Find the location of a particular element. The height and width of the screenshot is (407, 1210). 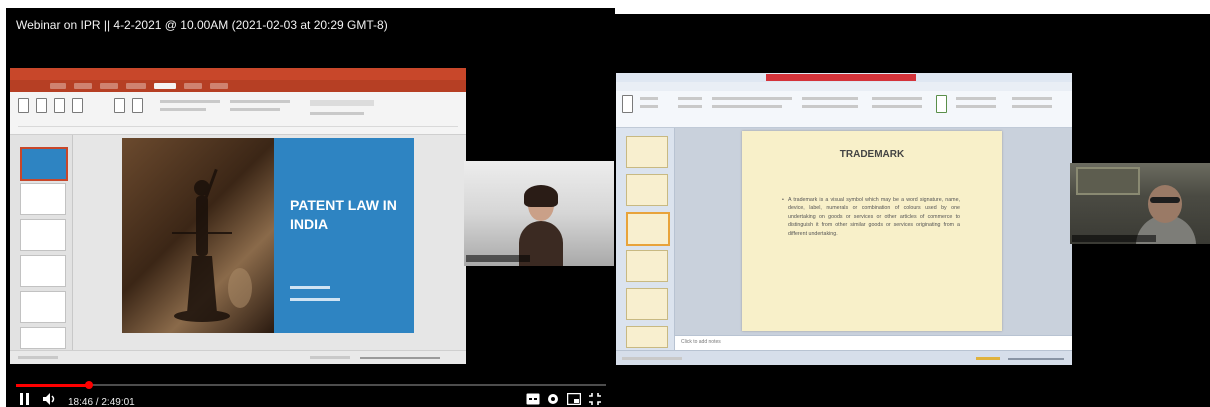

video-time: 18:46 / 2:49:01 is located at coordinates (101, 402).